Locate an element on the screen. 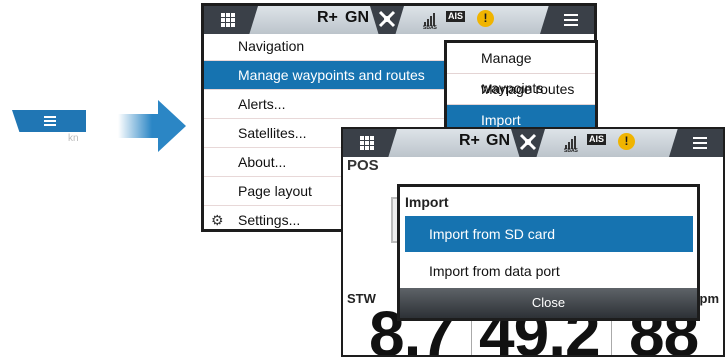  pos-label: POS is located at coordinates (363, 165).